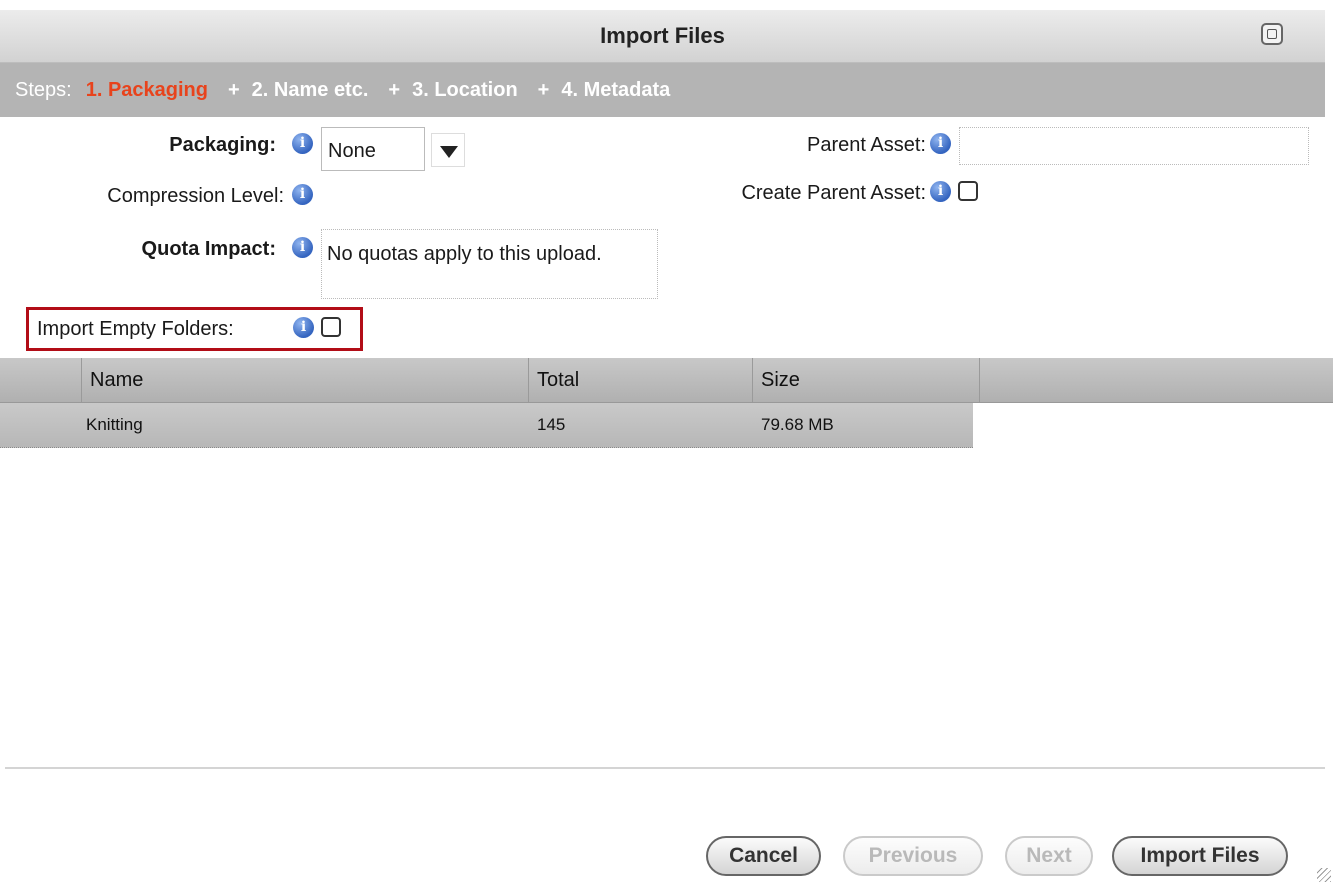 The image size is (1333, 886). Describe the element at coordinates (1134, 146) in the screenshot. I see `parent-asset-input` at that location.